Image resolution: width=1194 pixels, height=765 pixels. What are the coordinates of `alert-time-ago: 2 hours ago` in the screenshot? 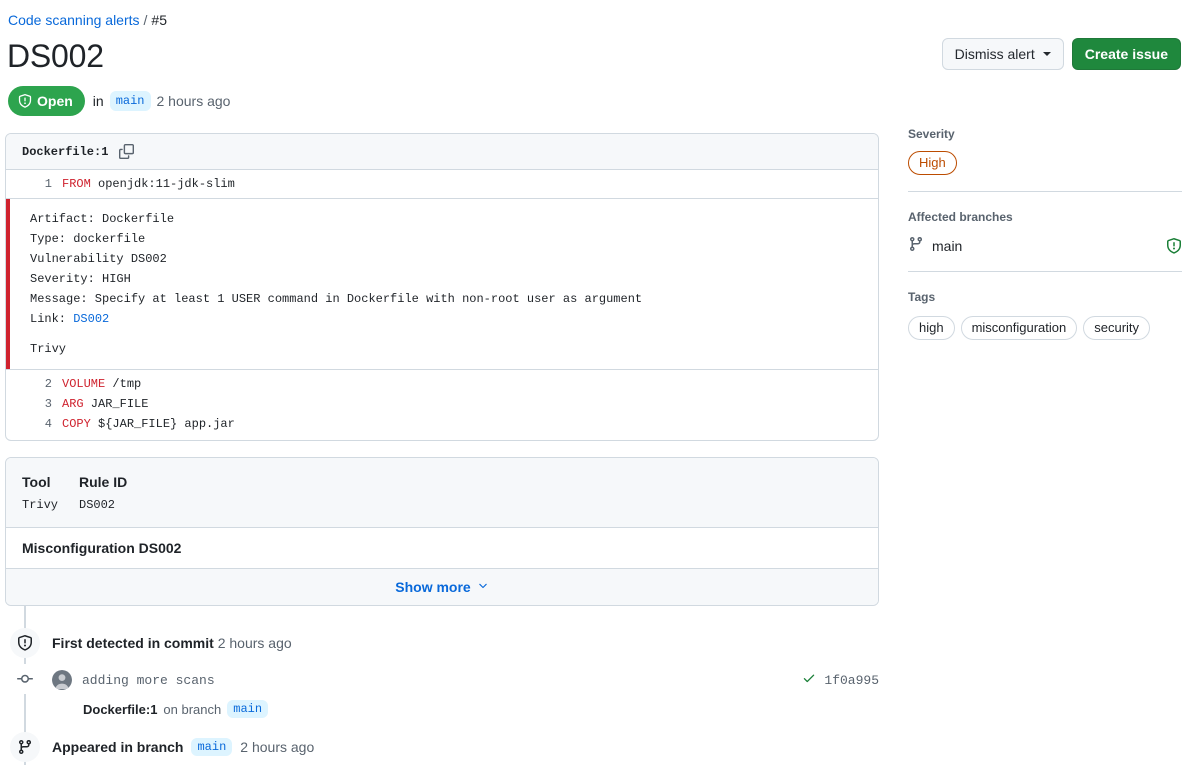 It's located at (193, 101).